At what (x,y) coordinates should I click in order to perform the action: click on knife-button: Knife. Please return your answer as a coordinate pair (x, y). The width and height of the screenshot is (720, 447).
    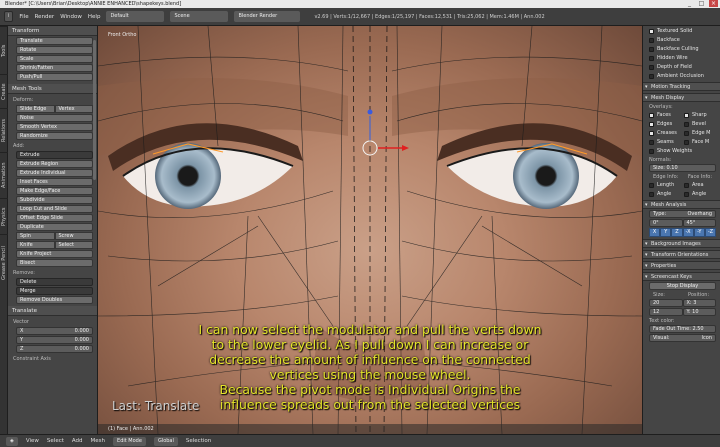
    Looking at the image, I should click on (35, 245).